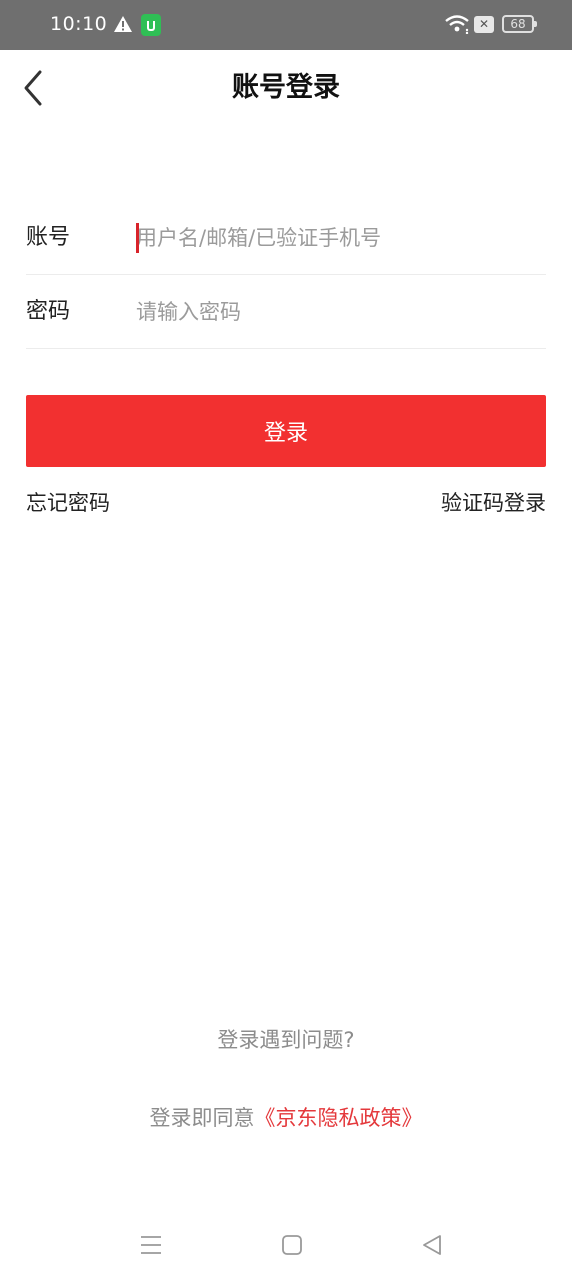 The image size is (572, 1280). I want to click on warning-icon, so click(123, 26).